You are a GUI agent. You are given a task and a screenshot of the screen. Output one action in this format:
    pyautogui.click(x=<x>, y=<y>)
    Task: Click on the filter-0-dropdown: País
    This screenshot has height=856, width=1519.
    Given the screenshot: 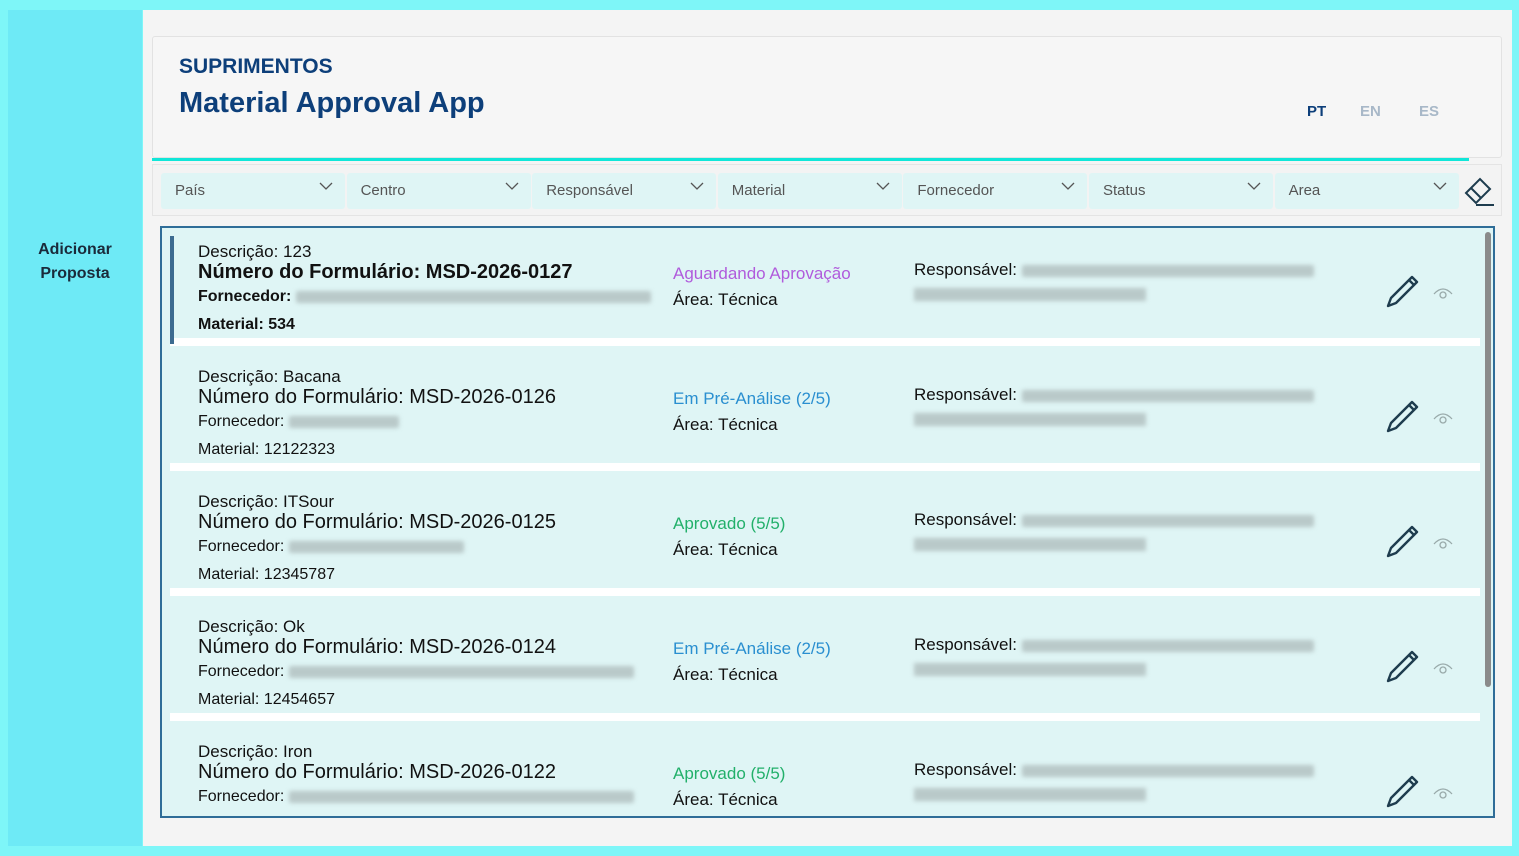 What is the action you would take?
    pyautogui.click(x=253, y=191)
    